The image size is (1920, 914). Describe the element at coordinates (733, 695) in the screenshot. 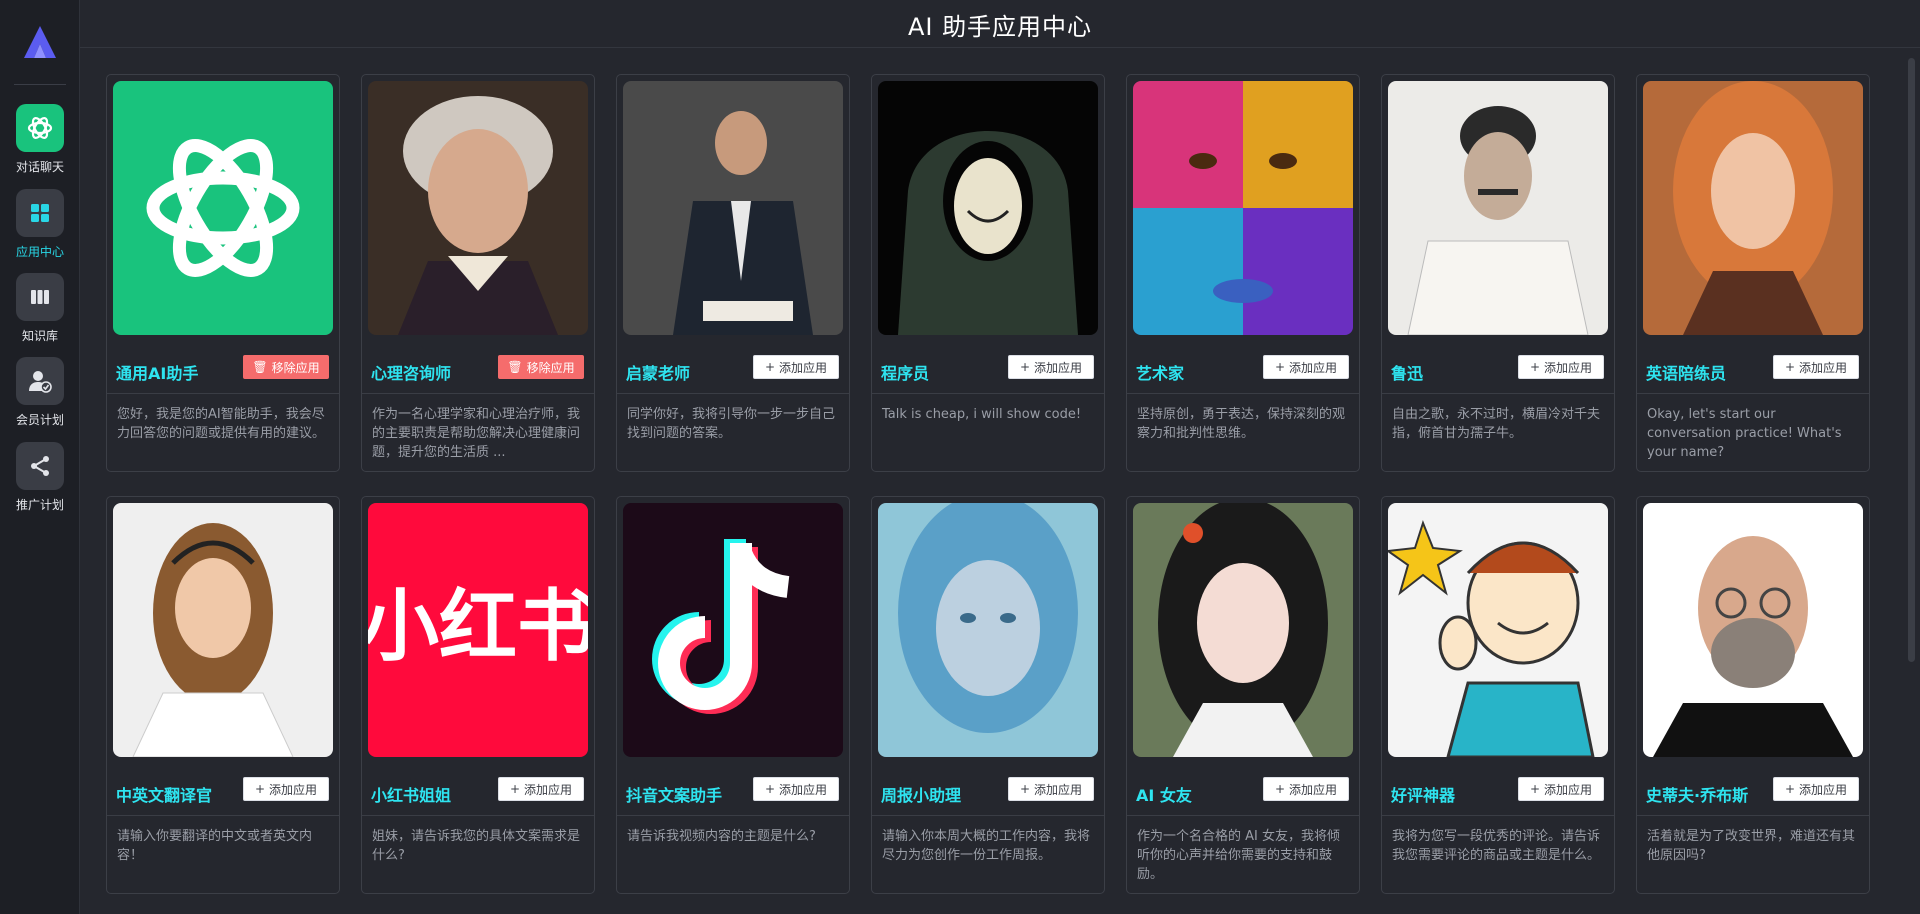

I see `app-card-douyin: 抖音文案助手 + 添加应用 请告诉我视频内容的主题是什么?` at that location.